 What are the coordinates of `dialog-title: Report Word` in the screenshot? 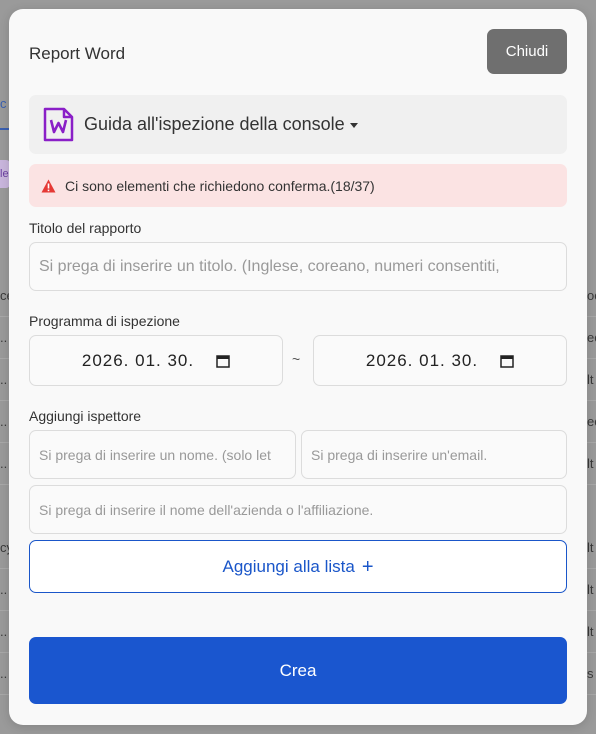 It's located at (77, 53).